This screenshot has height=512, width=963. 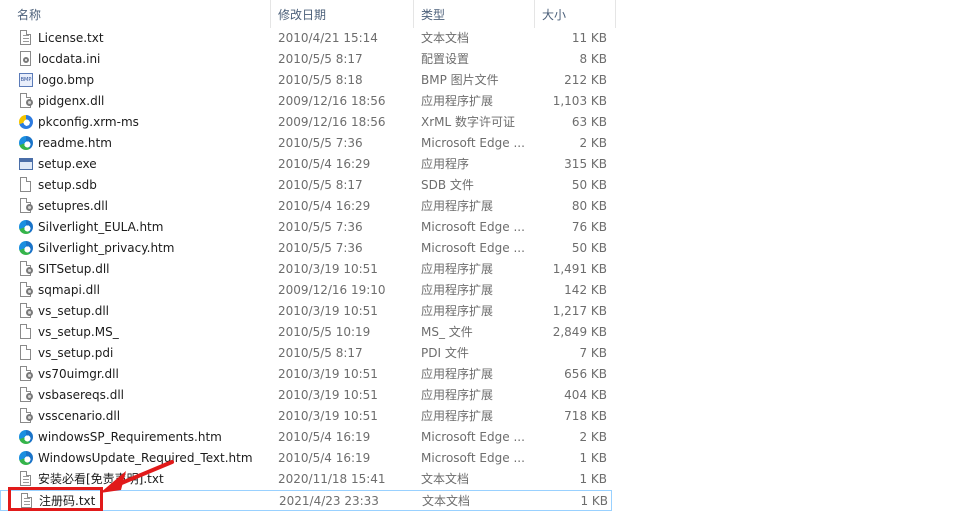 I want to click on annotation-arrow-icon, so click(x=137, y=476).